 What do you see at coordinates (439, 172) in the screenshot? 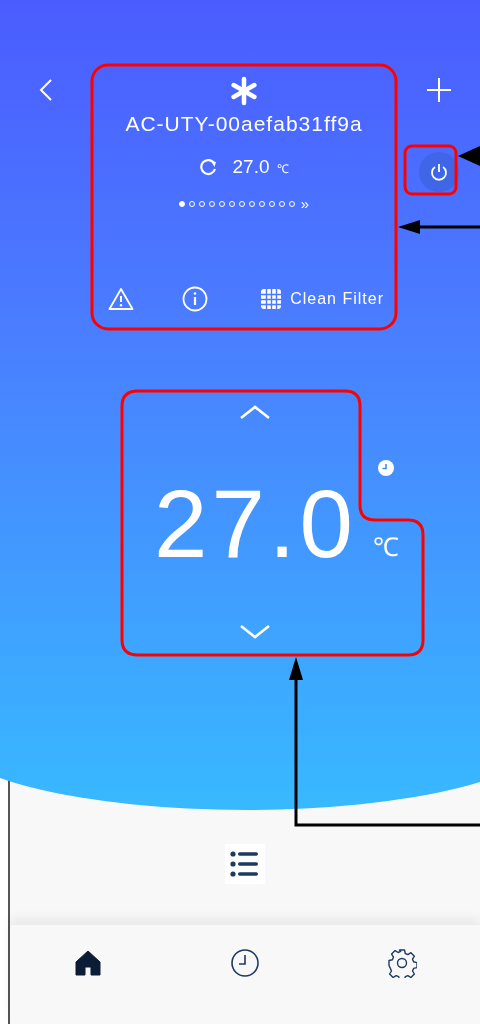
I see `power-icon` at bounding box center [439, 172].